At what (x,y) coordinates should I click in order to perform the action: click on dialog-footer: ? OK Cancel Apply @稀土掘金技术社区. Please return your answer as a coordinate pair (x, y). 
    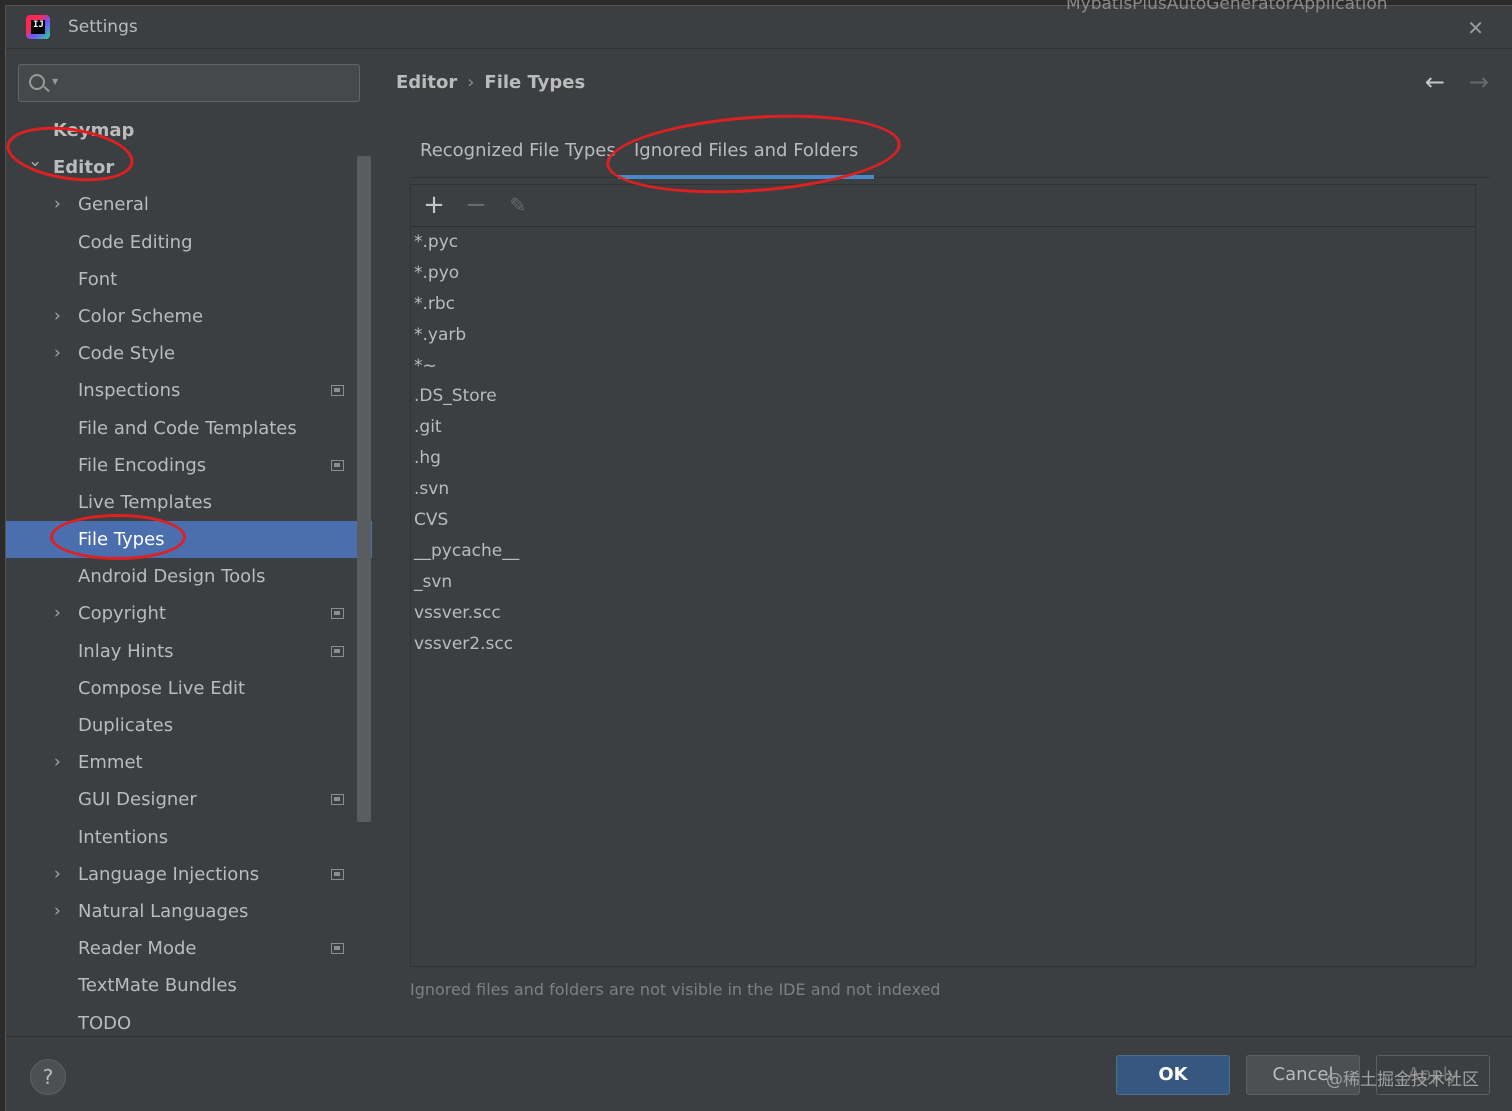
    Looking at the image, I should click on (759, 1073).